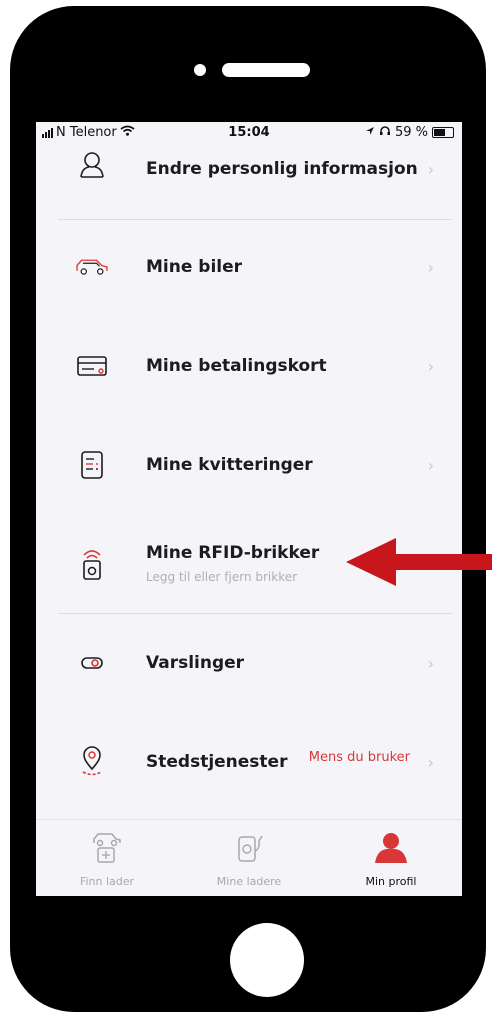 The width and height of the screenshot is (495, 1018). What do you see at coordinates (391, 881) in the screenshot?
I see `tab-label: Min profil` at bounding box center [391, 881].